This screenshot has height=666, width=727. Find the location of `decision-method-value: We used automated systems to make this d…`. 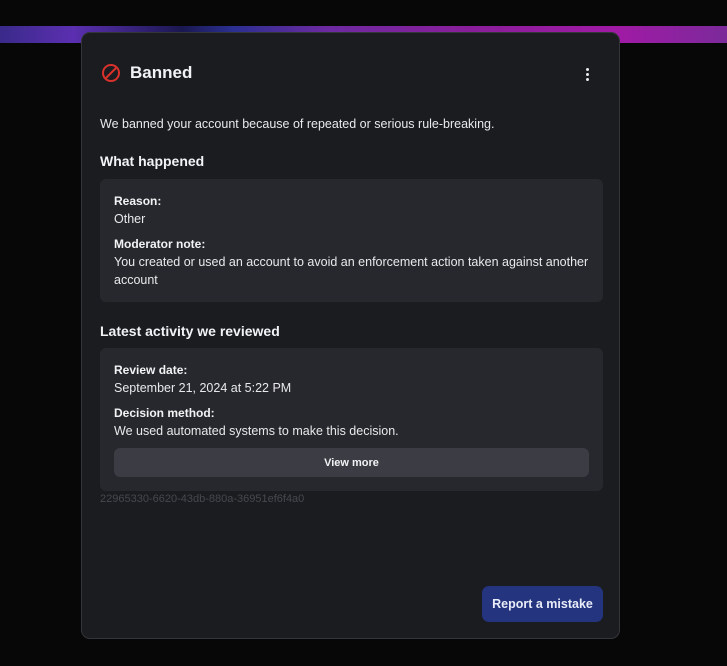

decision-method-value: We used automated systems to make this d… is located at coordinates (256, 431).